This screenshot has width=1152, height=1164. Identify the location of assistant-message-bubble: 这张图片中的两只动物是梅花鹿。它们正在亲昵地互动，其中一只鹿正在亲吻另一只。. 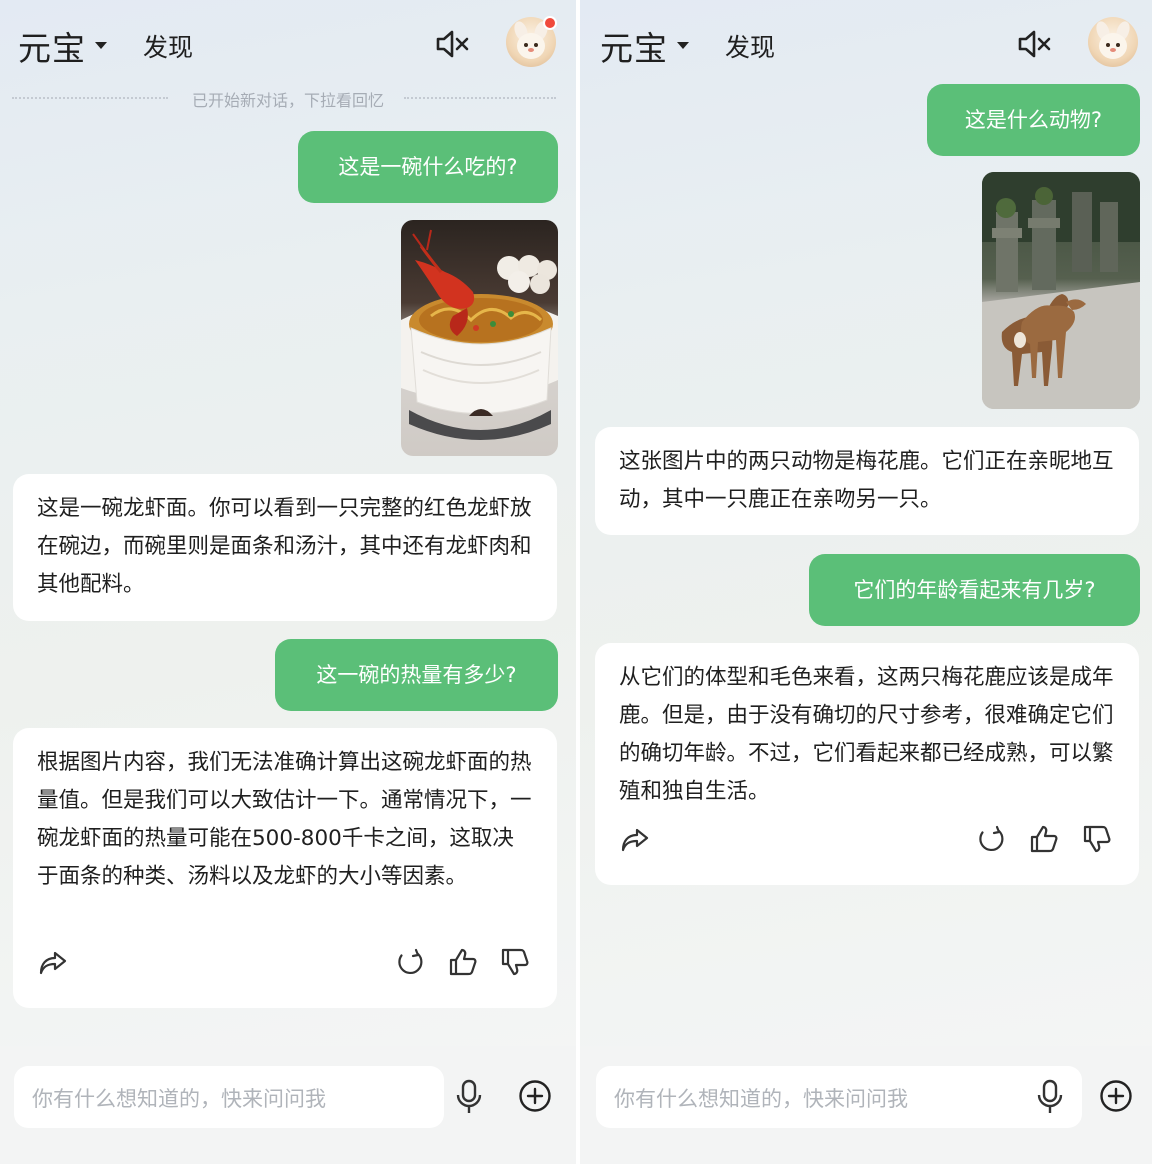
(867, 481).